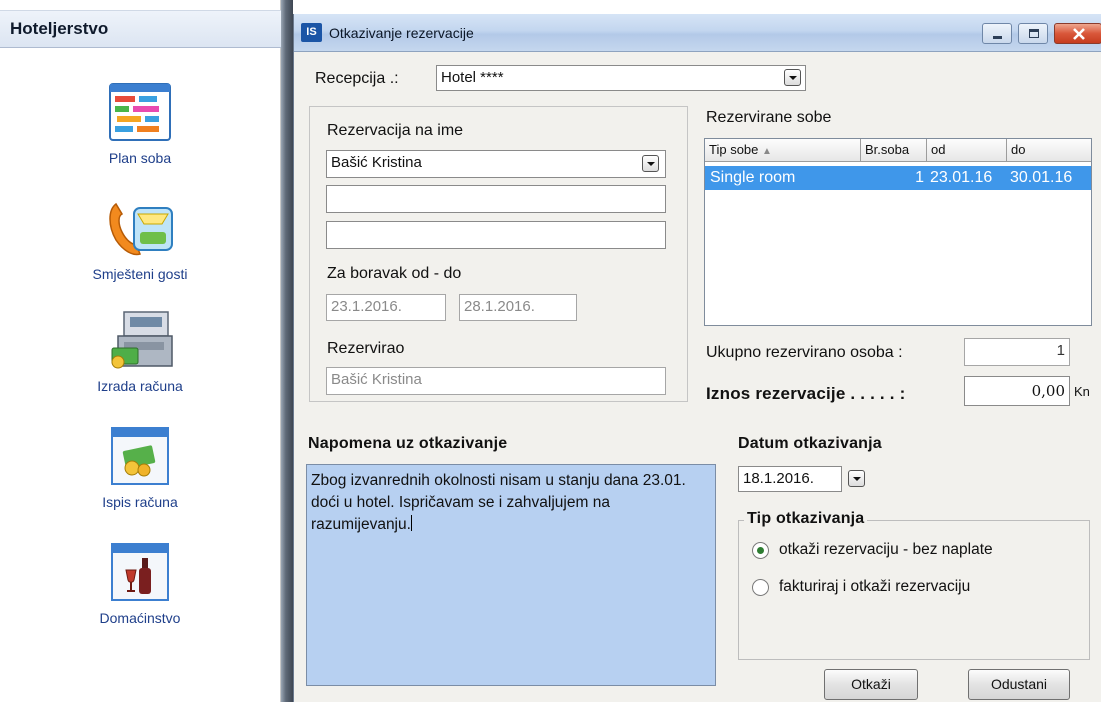 Image resolution: width=1101 pixels, height=702 pixels. What do you see at coordinates (140, 502) in the screenshot?
I see `nav-label: Ispis računa` at bounding box center [140, 502].